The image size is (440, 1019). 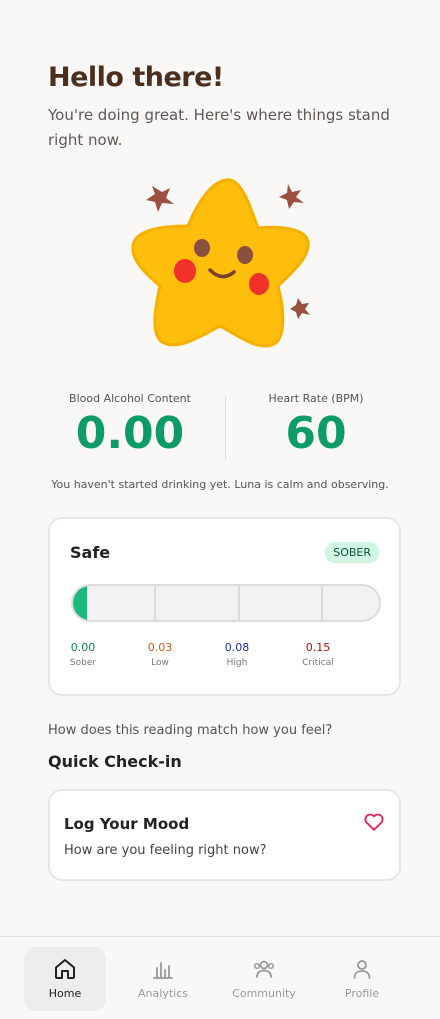 I want to click on scale-value: 0.03, so click(x=160, y=647).